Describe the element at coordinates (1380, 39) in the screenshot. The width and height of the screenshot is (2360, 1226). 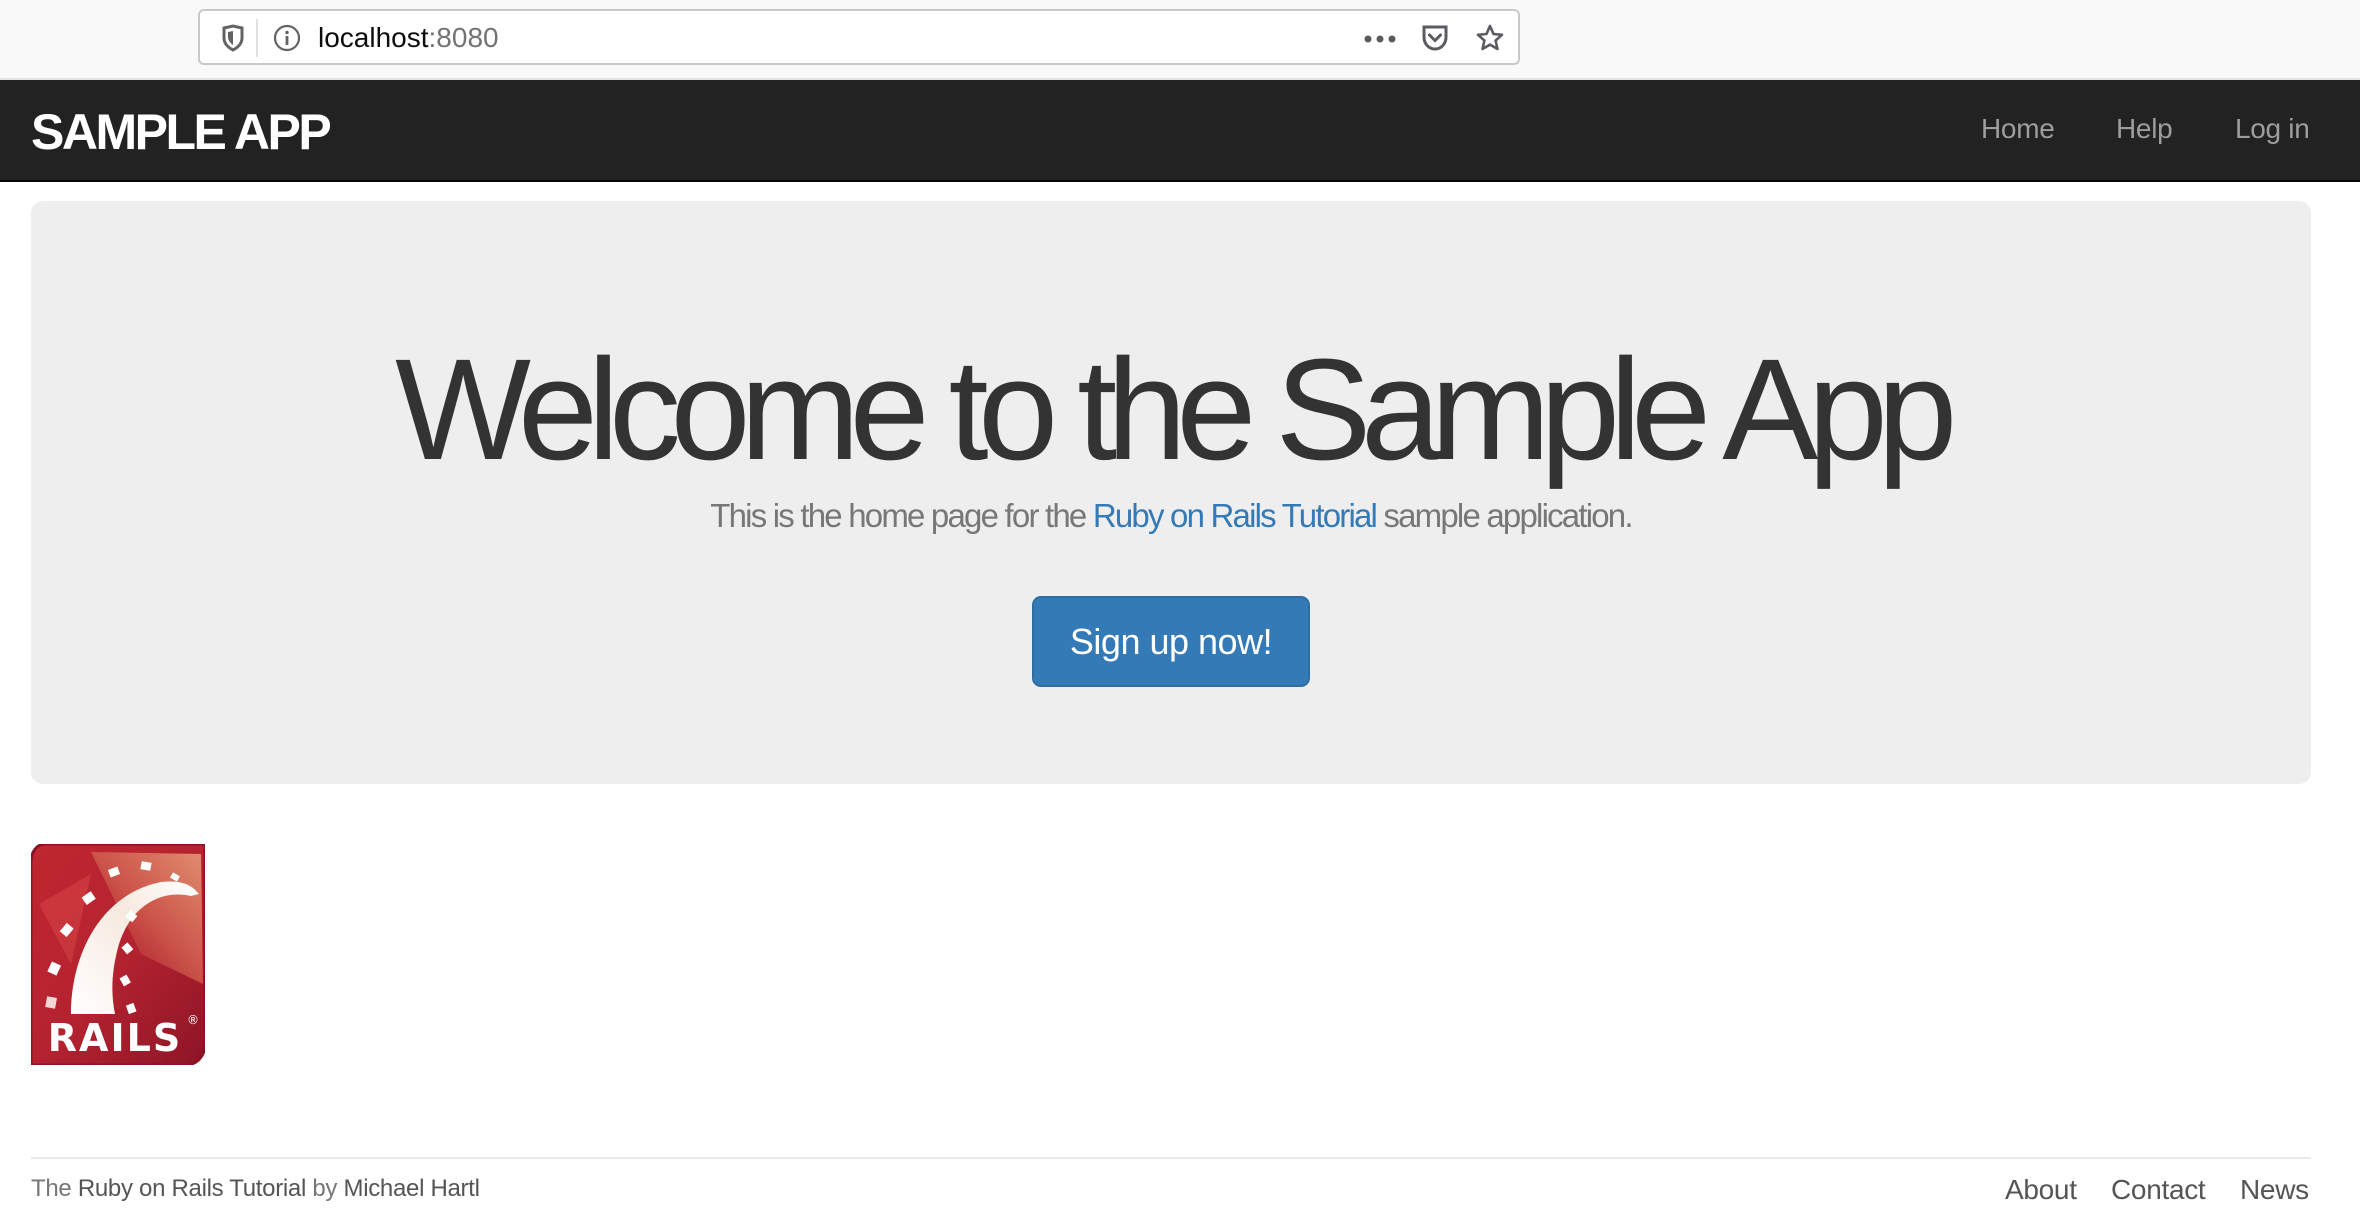
I see `more-icon` at that location.